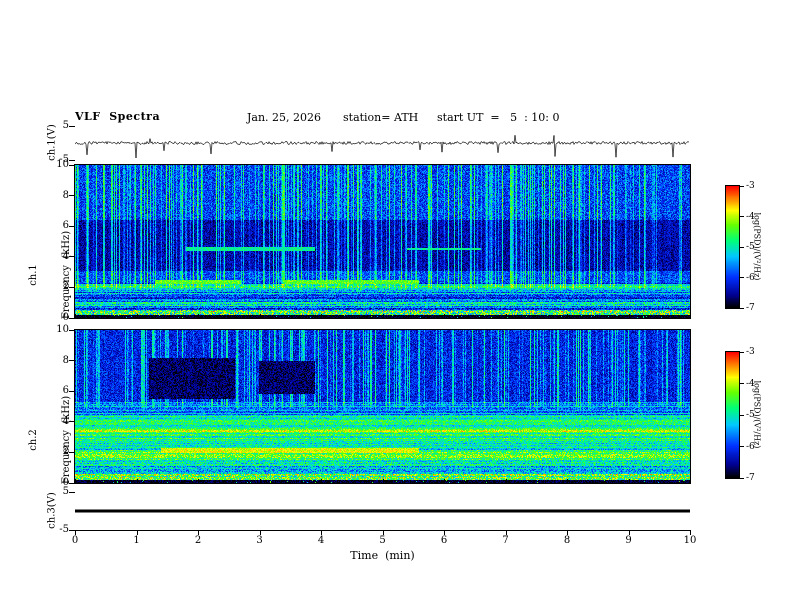 The width and height of the screenshot is (792, 612). What do you see at coordinates (321, 540) in the screenshot?
I see `x-tick-label: 4` at bounding box center [321, 540].